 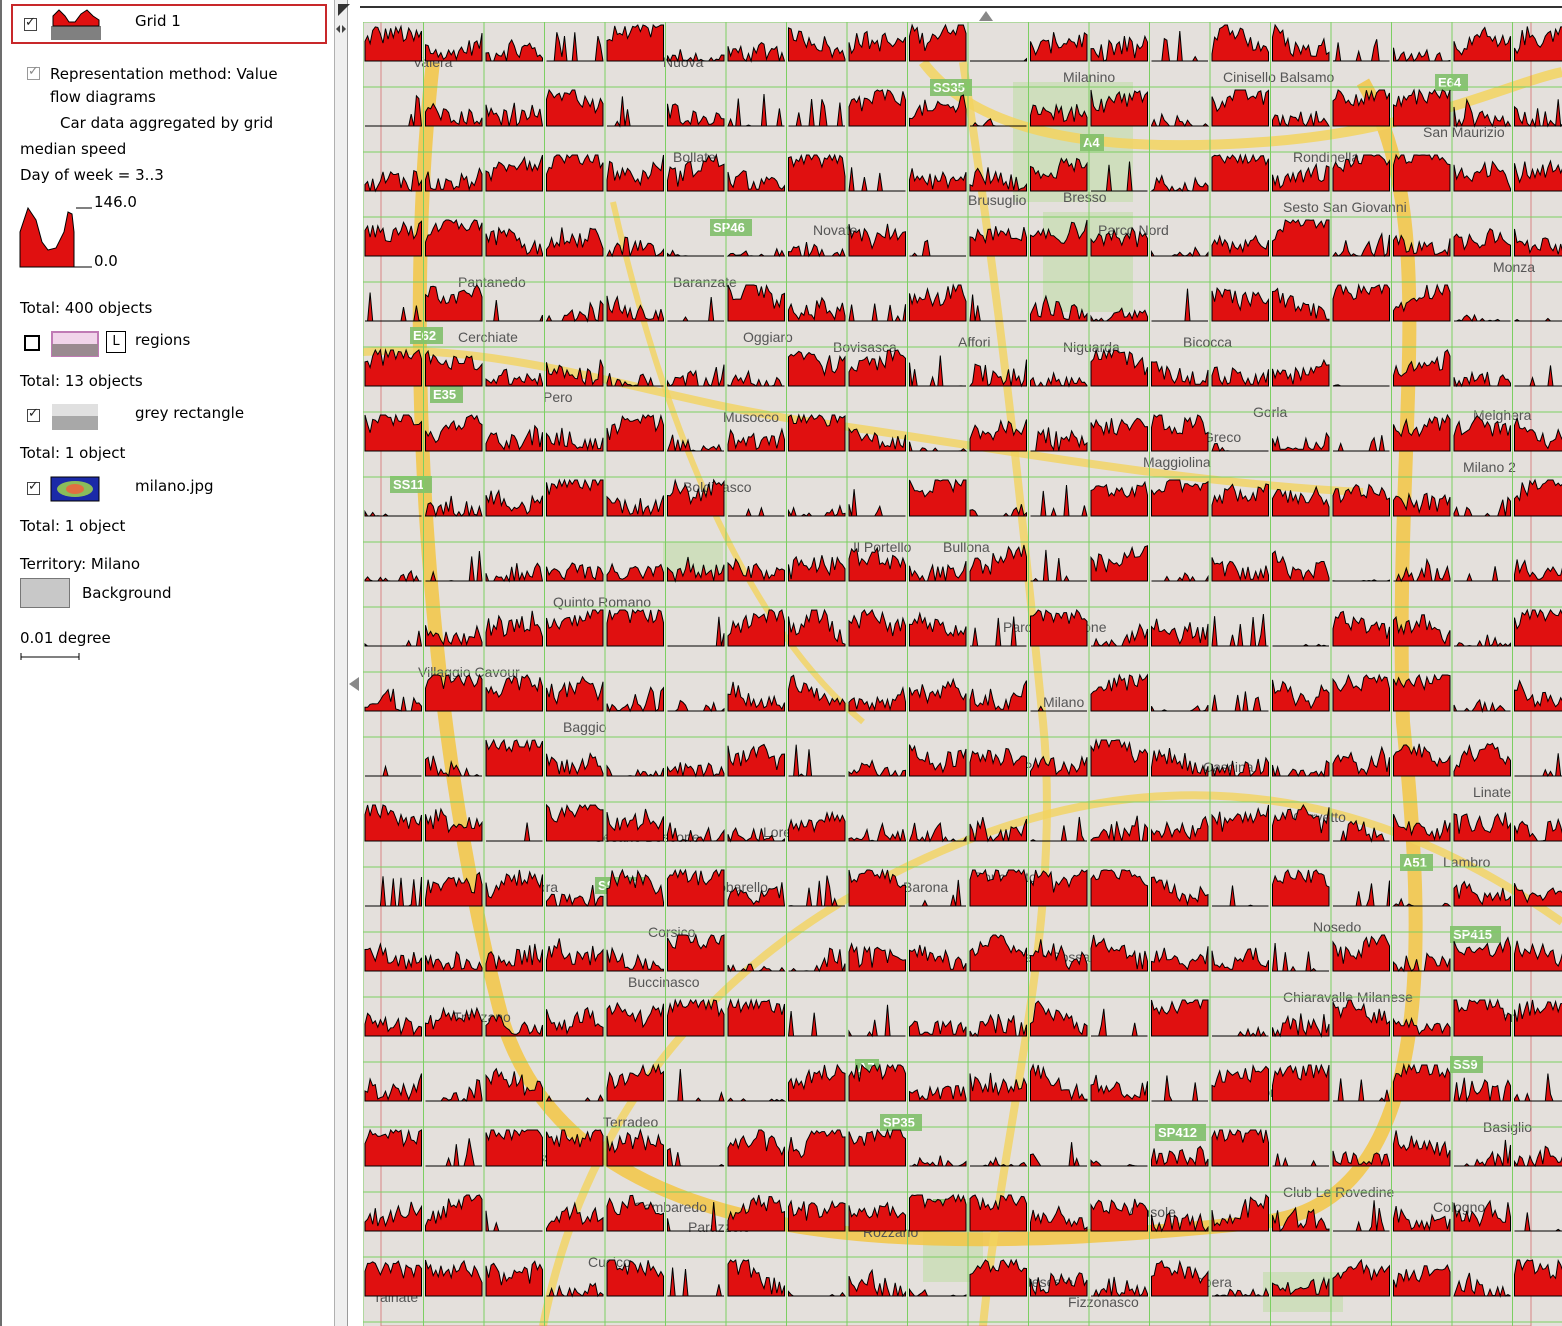 What do you see at coordinates (1450, 82) in the screenshot?
I see `road-label: E64` at bounding box center [1450, 82].